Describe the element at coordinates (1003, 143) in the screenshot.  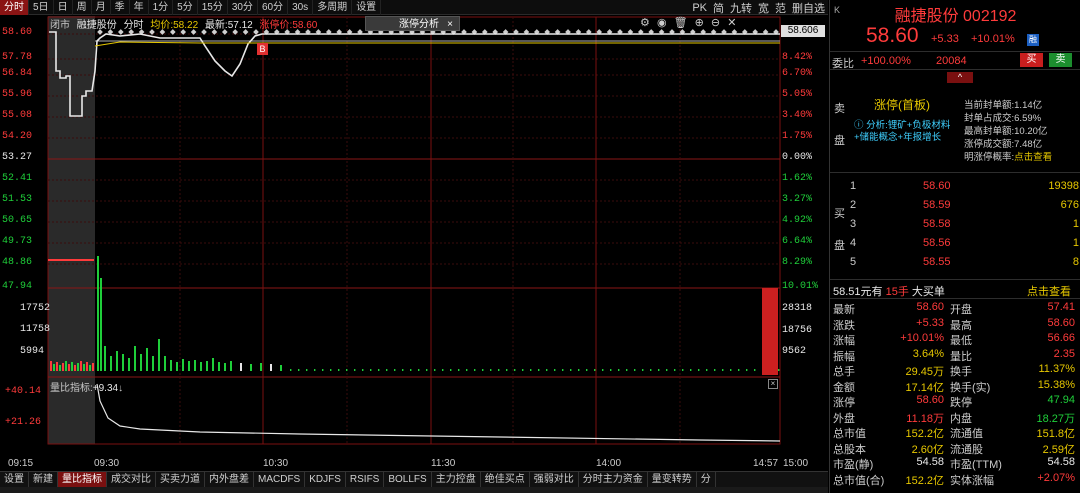
I see `limit-stat-row: 涨停成交额:7.48亿` at that location.